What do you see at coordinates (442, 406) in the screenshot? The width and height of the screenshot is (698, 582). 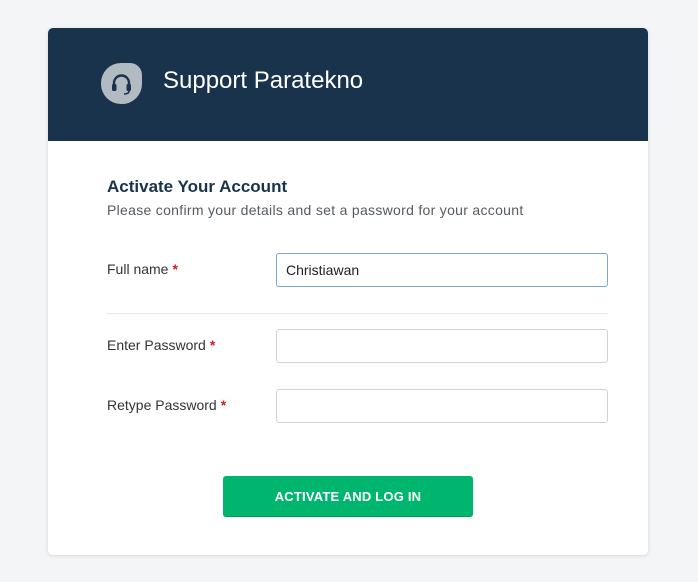 I see `retype-password-input` at bounding box center [442, 406].